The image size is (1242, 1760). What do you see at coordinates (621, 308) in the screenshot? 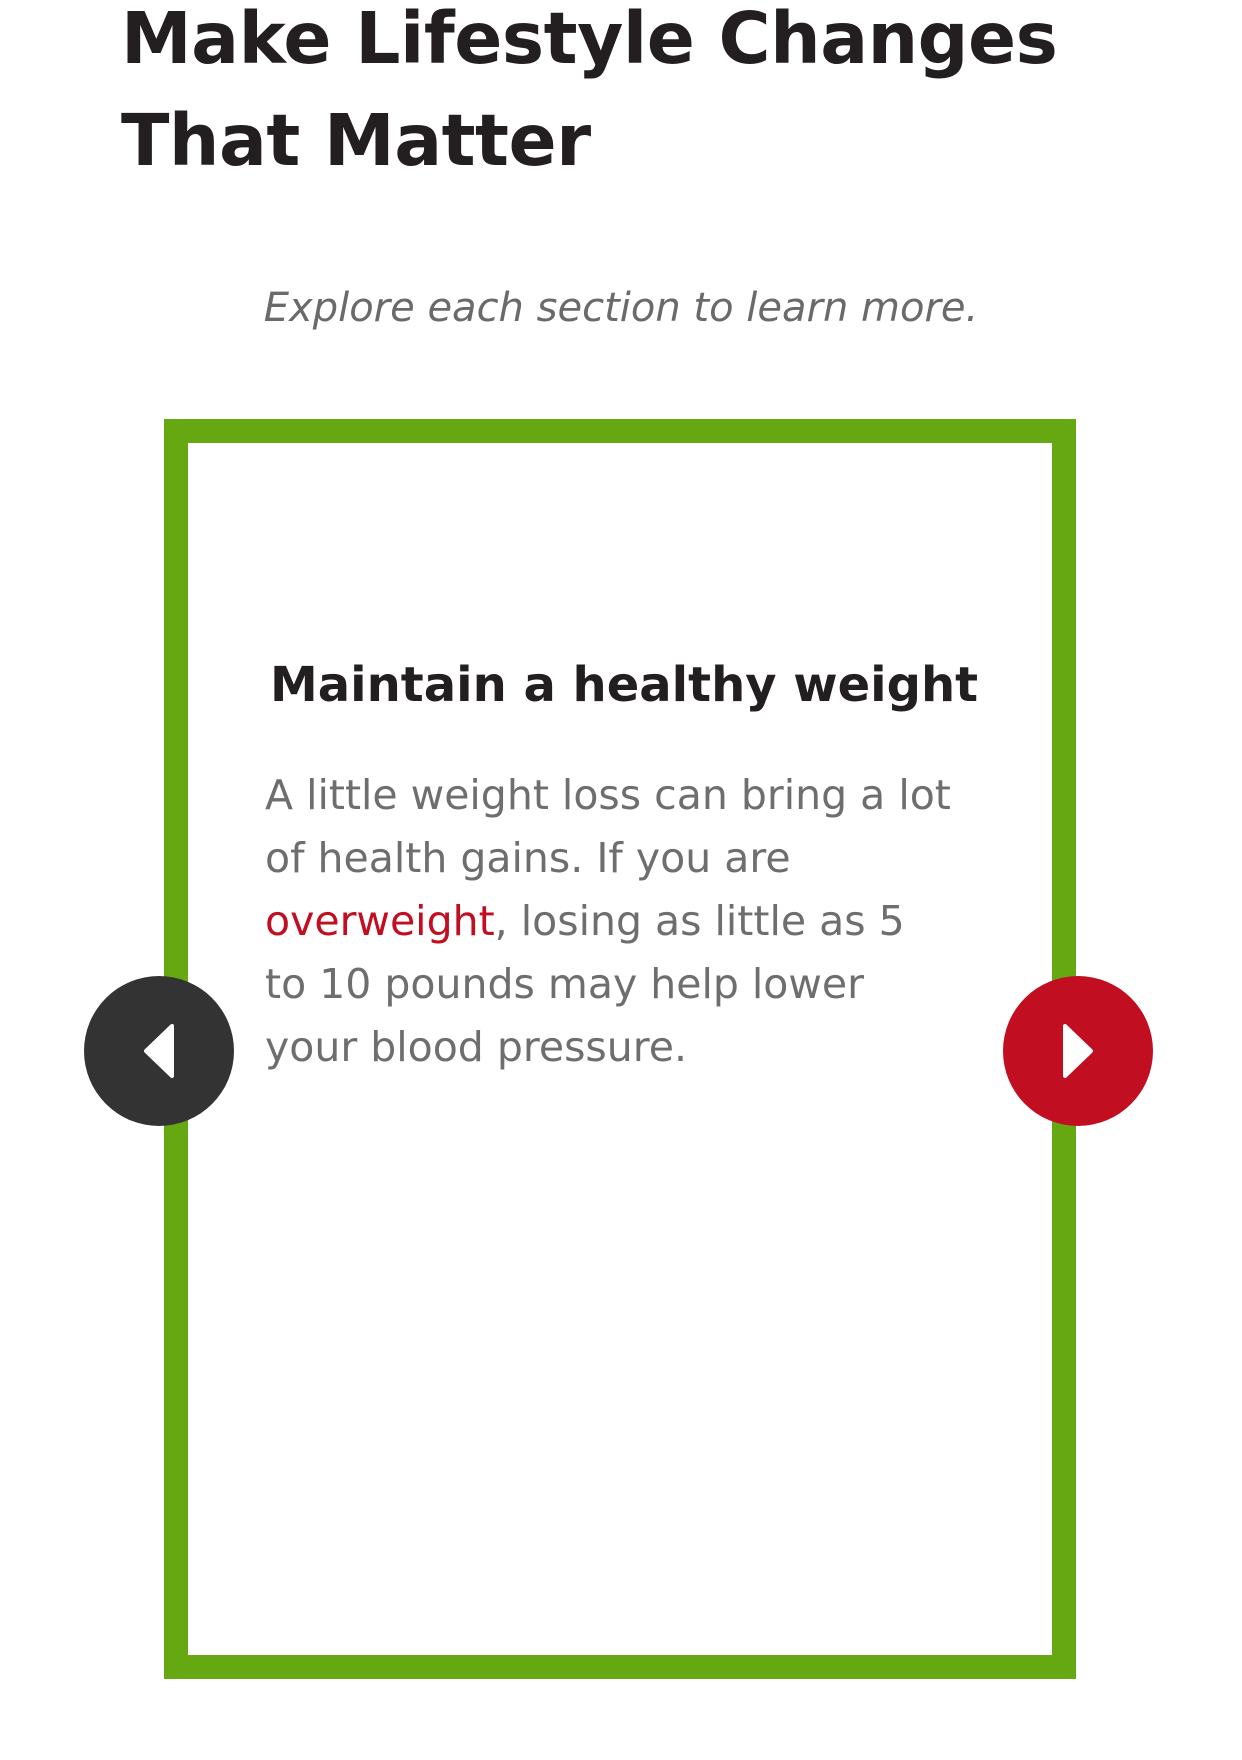
I see `page-subtitle: Explore each section to learn more.` at bounding box center [621, 308].